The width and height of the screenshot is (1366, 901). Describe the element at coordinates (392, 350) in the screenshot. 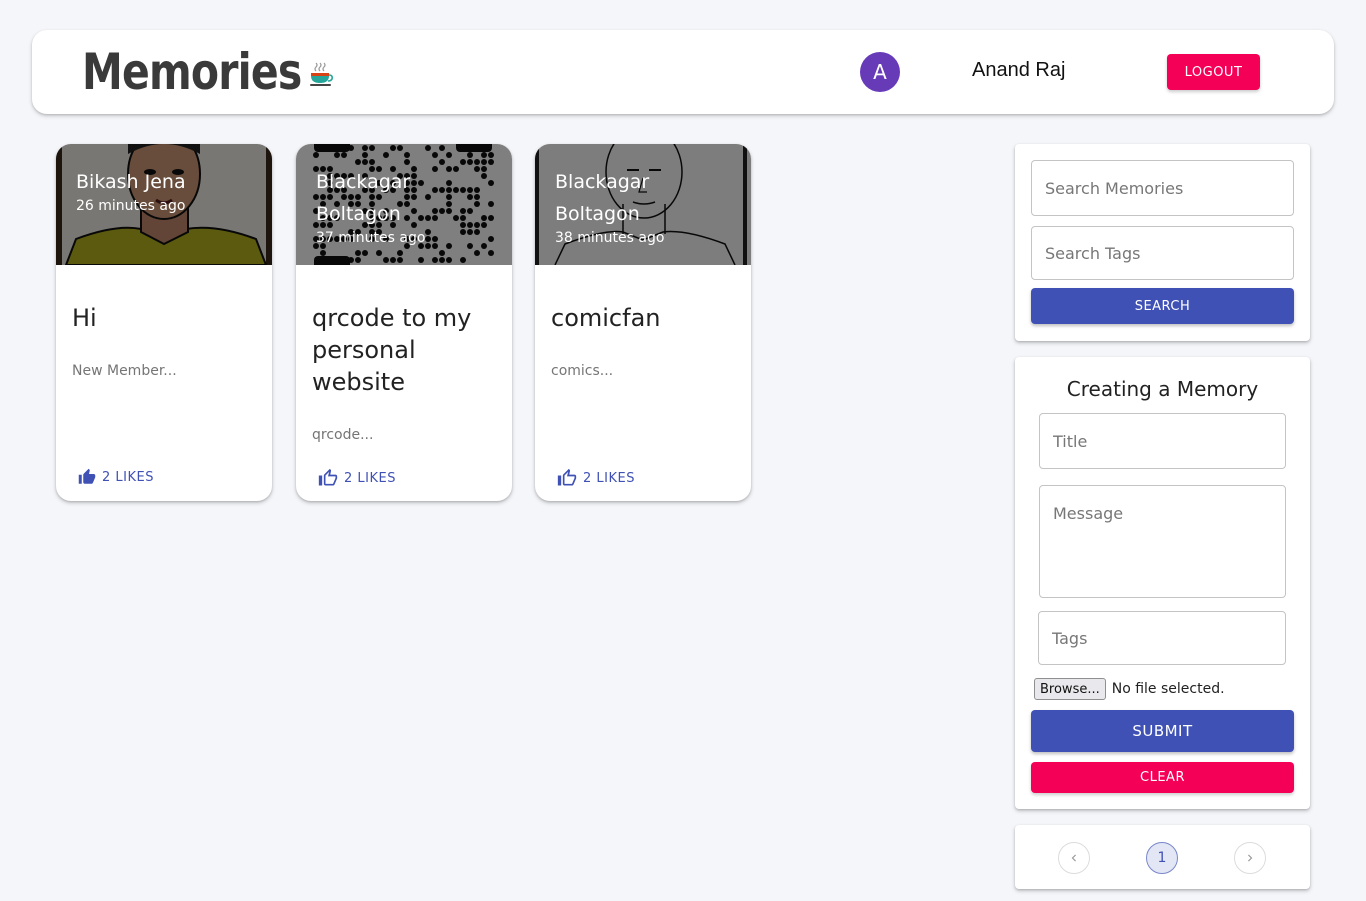

I see `card-title: qrcode to my personal website` at that location.